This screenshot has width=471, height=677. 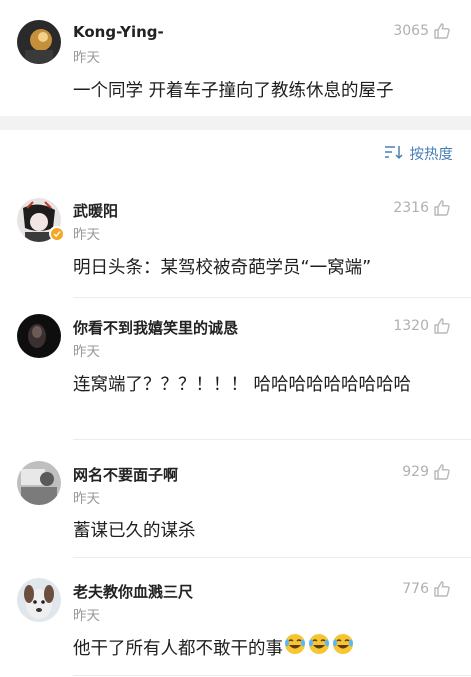 I want to click on comment-text: 明日头条：某驾校被奇葩学员“一窝端”, so click(x=222, y=268).